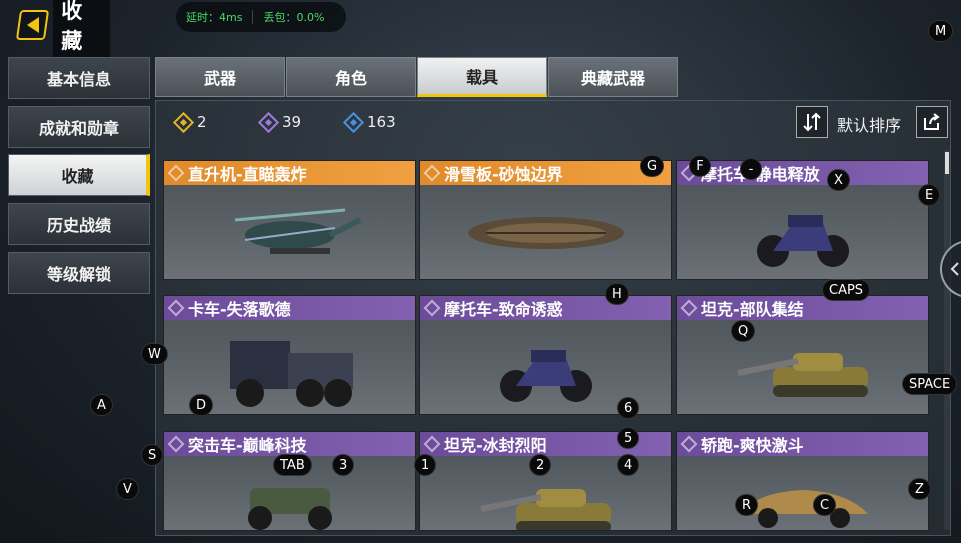  Describe the element at coordinates (202, 122) in the screenshot. I see `currency-value: 2` at that location.